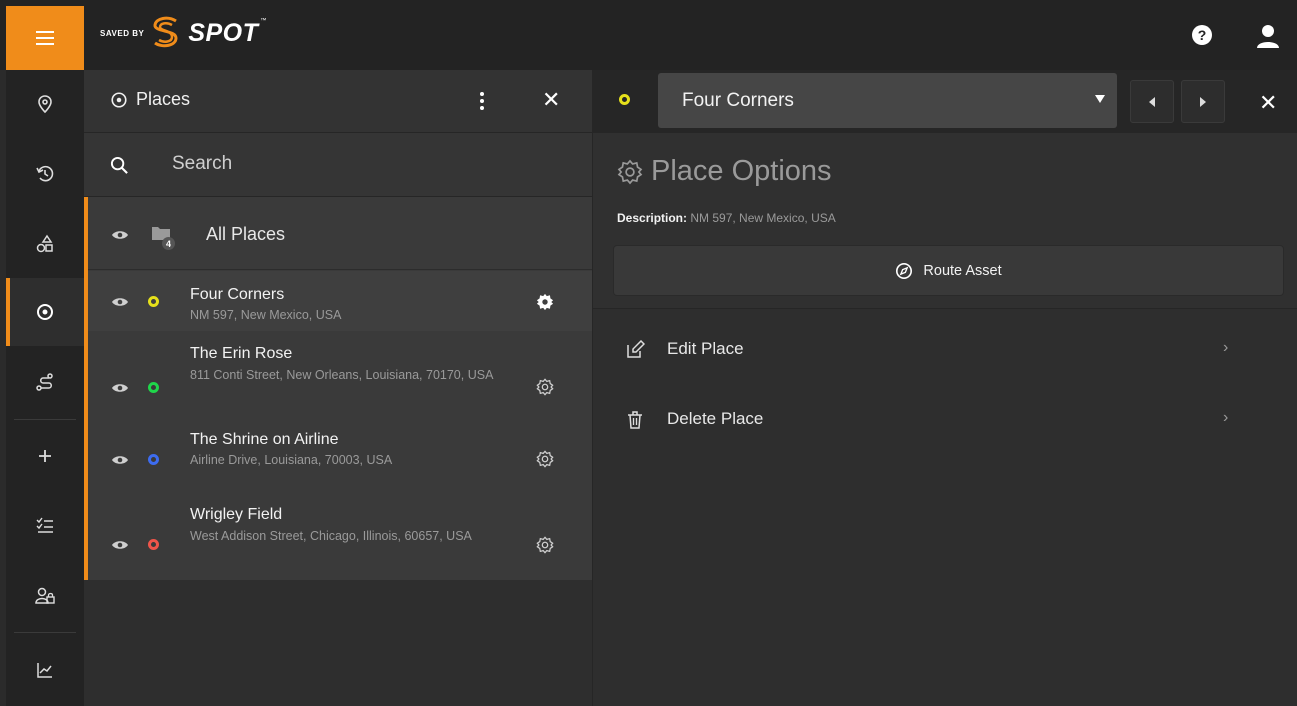  I want to click on top-bar: SAVED BY SPOT ™ ?, so click(648, 35).